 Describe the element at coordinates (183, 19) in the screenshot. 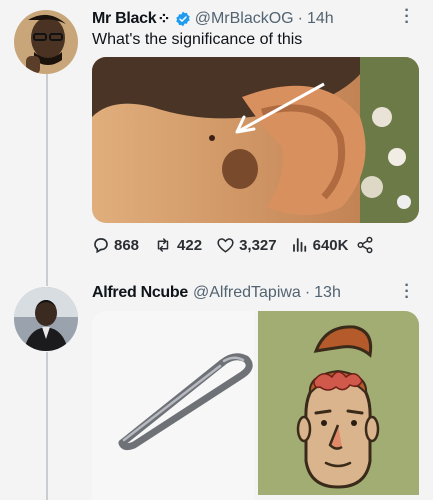

I see `verified-badge-icon` at that location.